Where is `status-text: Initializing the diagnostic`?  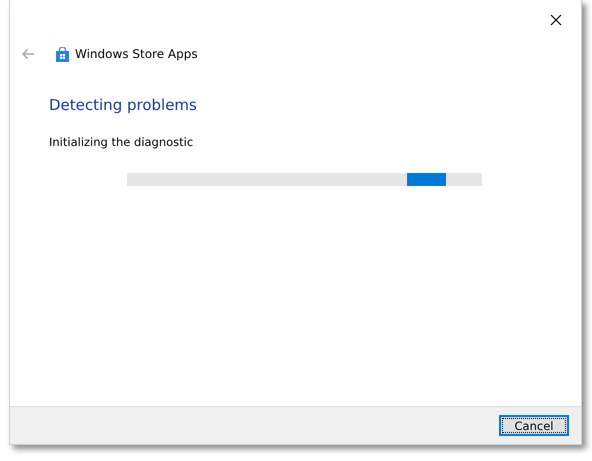
status-text: Initializing the diagnostic is located at coordinates (121, 142).